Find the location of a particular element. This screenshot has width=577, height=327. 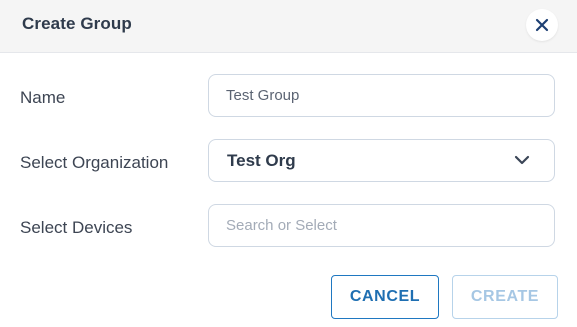

organization-selected-value: Test Org is located at coordinates (261, 160).